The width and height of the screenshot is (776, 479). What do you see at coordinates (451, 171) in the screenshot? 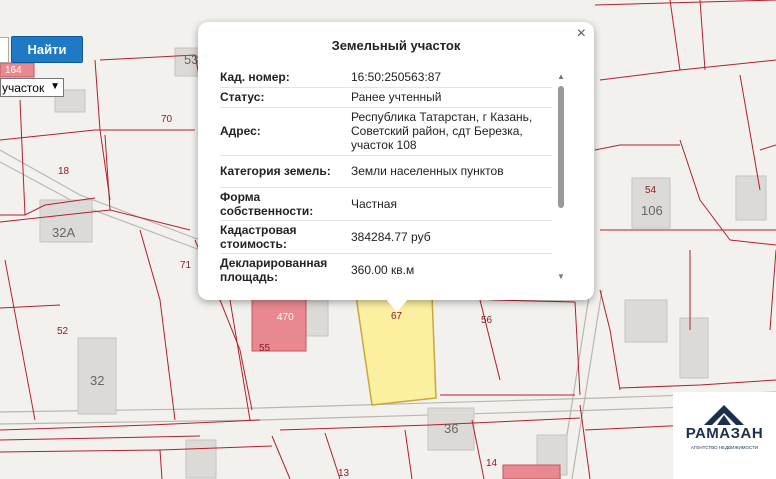
I see `row-value: Земли населенных пунктов` at bounding box center [451, 171].